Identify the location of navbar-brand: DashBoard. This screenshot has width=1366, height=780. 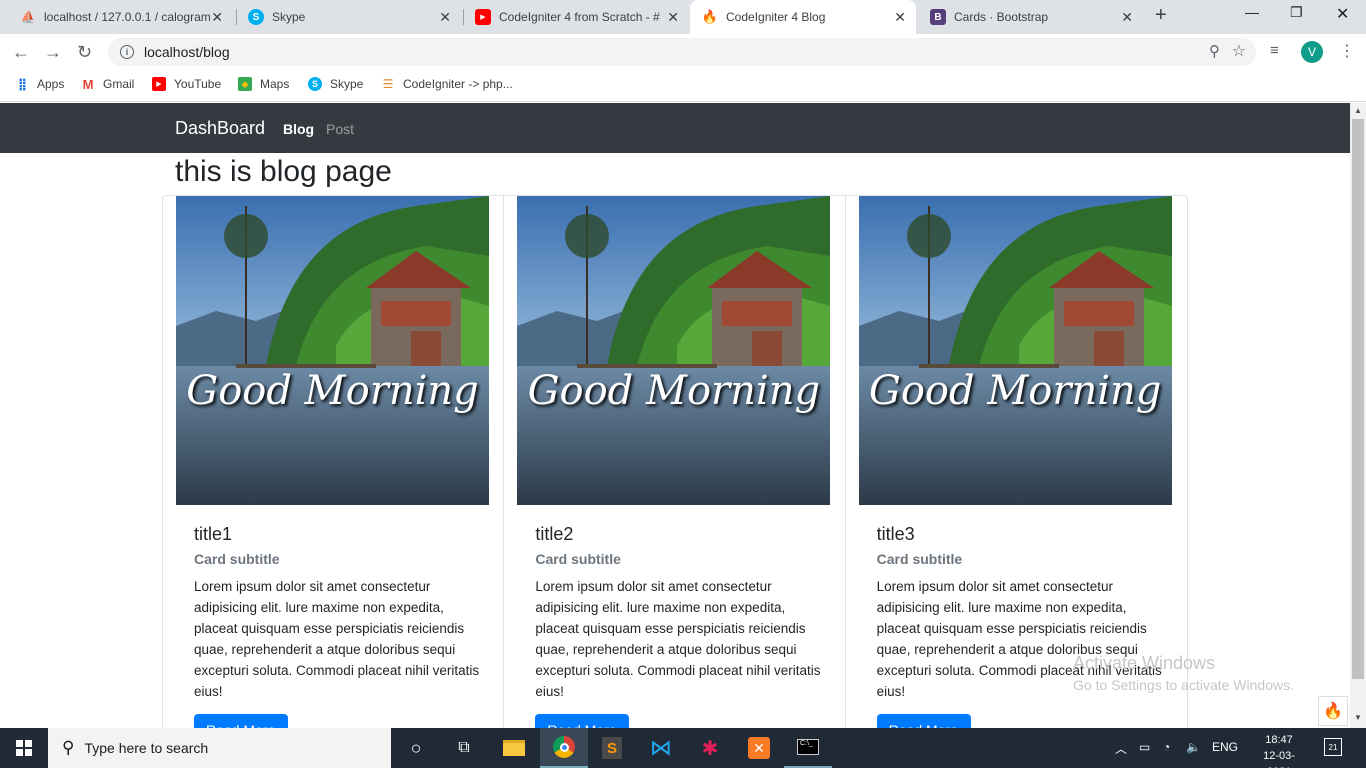
(220, 128).